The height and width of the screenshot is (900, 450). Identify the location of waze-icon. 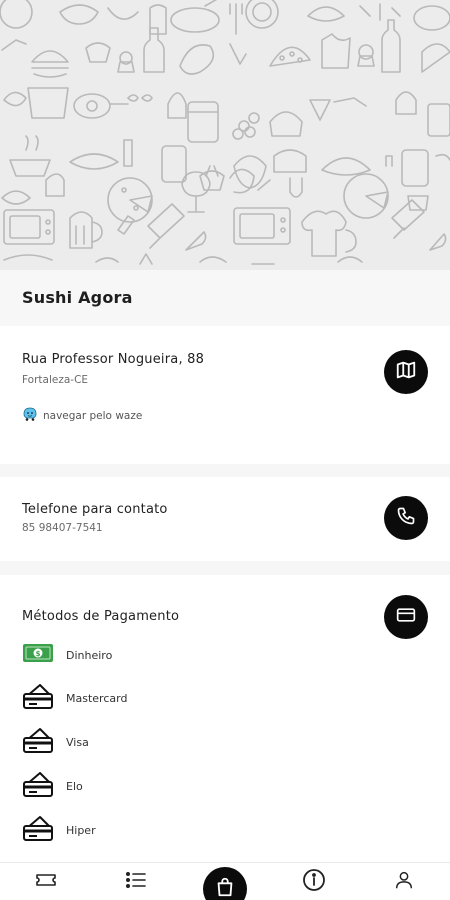
(30, 416).